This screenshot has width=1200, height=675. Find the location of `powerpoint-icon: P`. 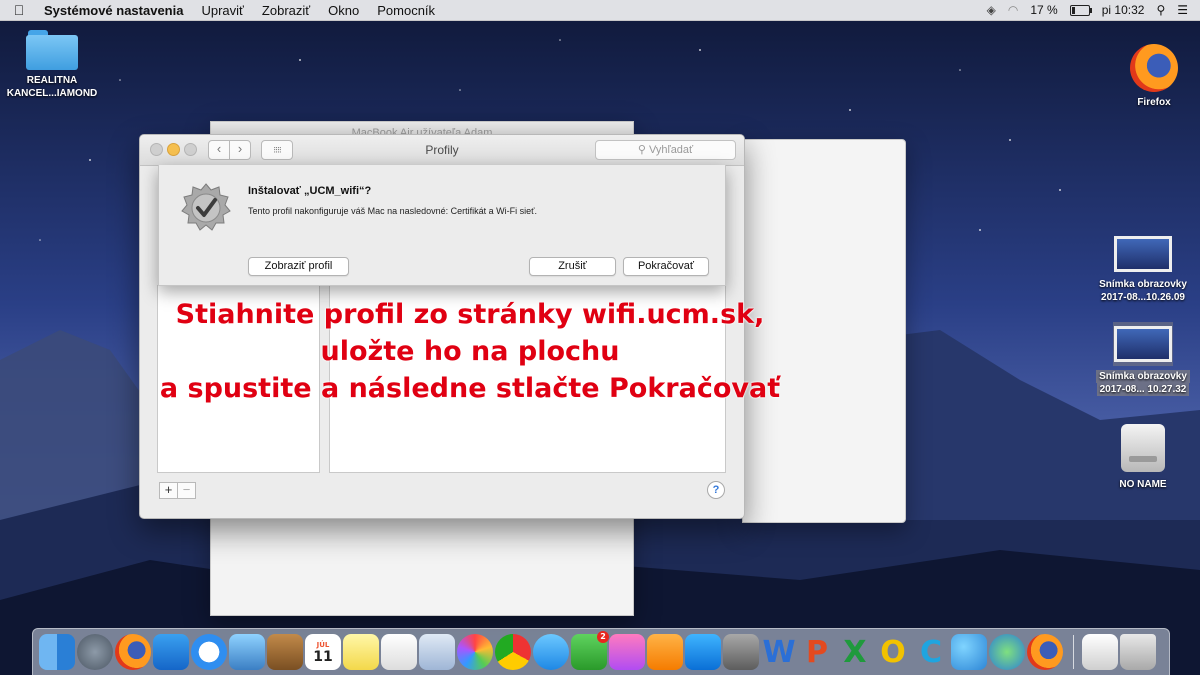

powerpoint-icon: P is located at coordinates (817, 652).